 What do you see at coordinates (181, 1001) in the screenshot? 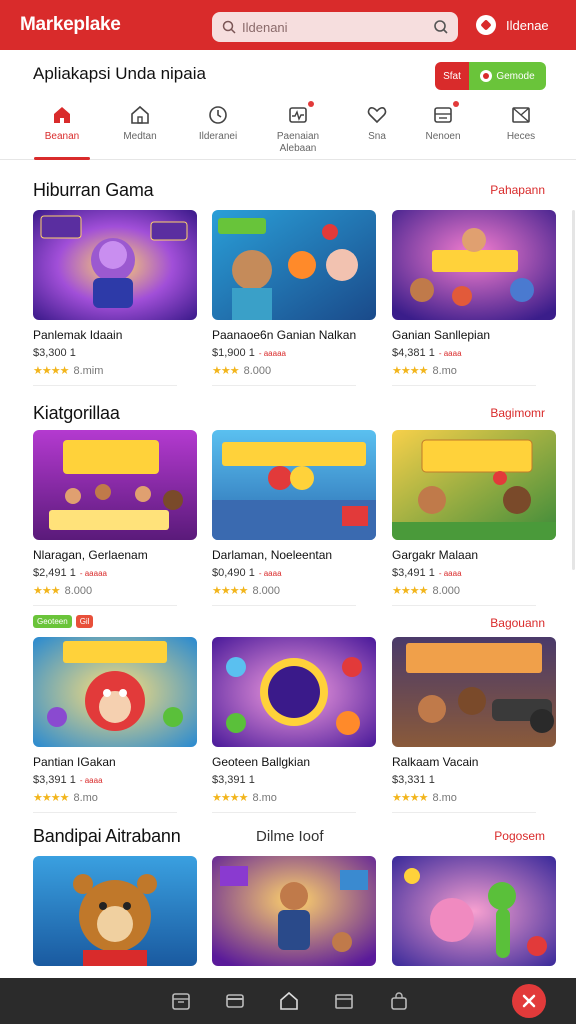
I see `calendar-icon` at bounding box center [181, 1001].